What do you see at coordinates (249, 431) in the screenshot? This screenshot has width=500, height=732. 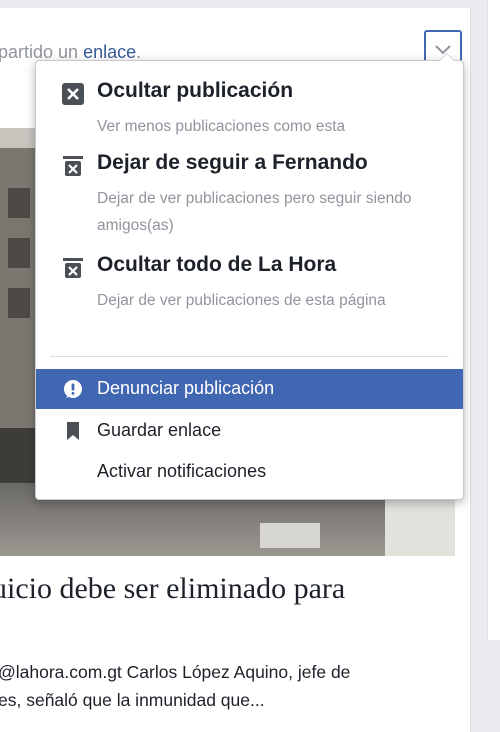 I see `menu-item-save: Guardar enlace` at bounding box center [249, 431].